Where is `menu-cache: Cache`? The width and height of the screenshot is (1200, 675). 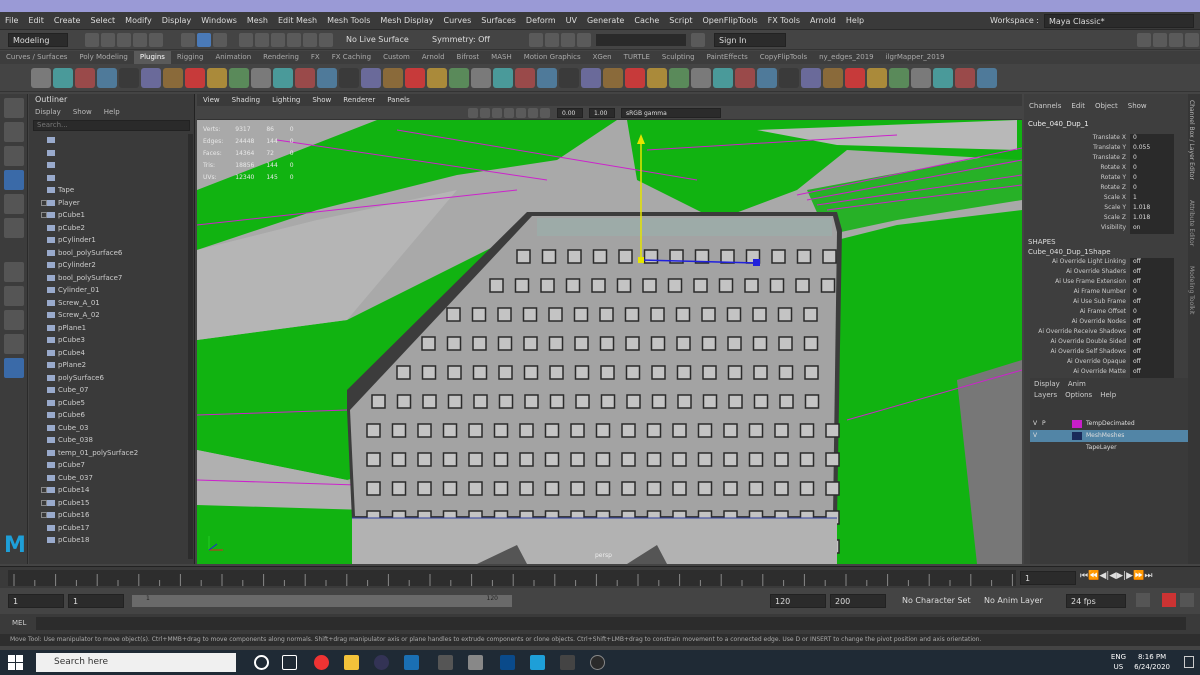
menu-cache: Cache is located at coordinates (646, 21).